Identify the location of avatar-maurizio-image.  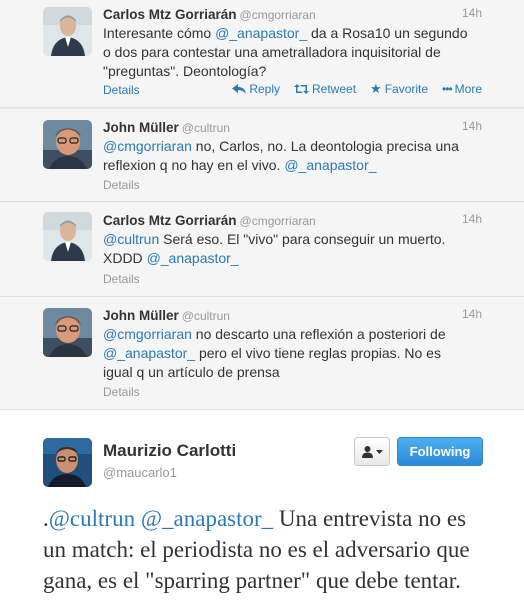
(67, 462).